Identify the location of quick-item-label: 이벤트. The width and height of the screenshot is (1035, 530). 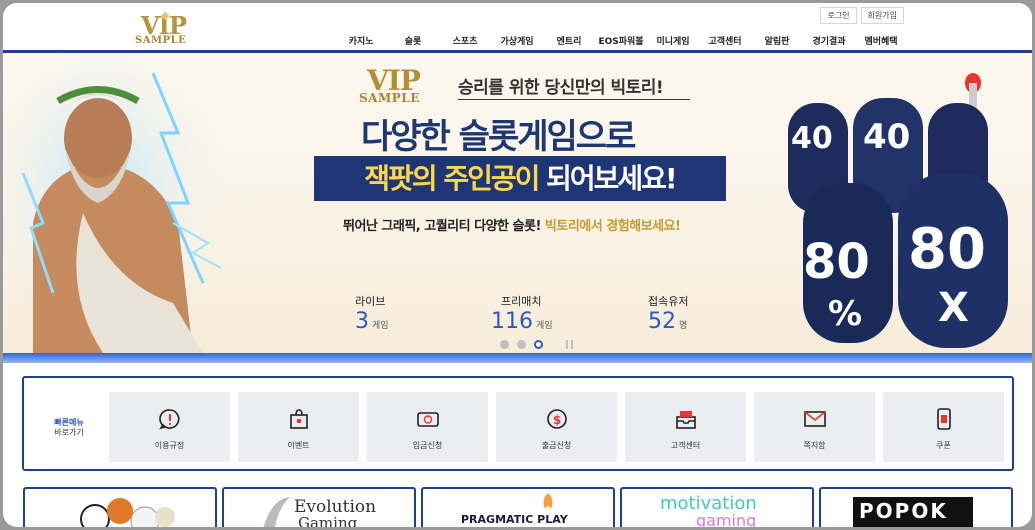
(298, 445).